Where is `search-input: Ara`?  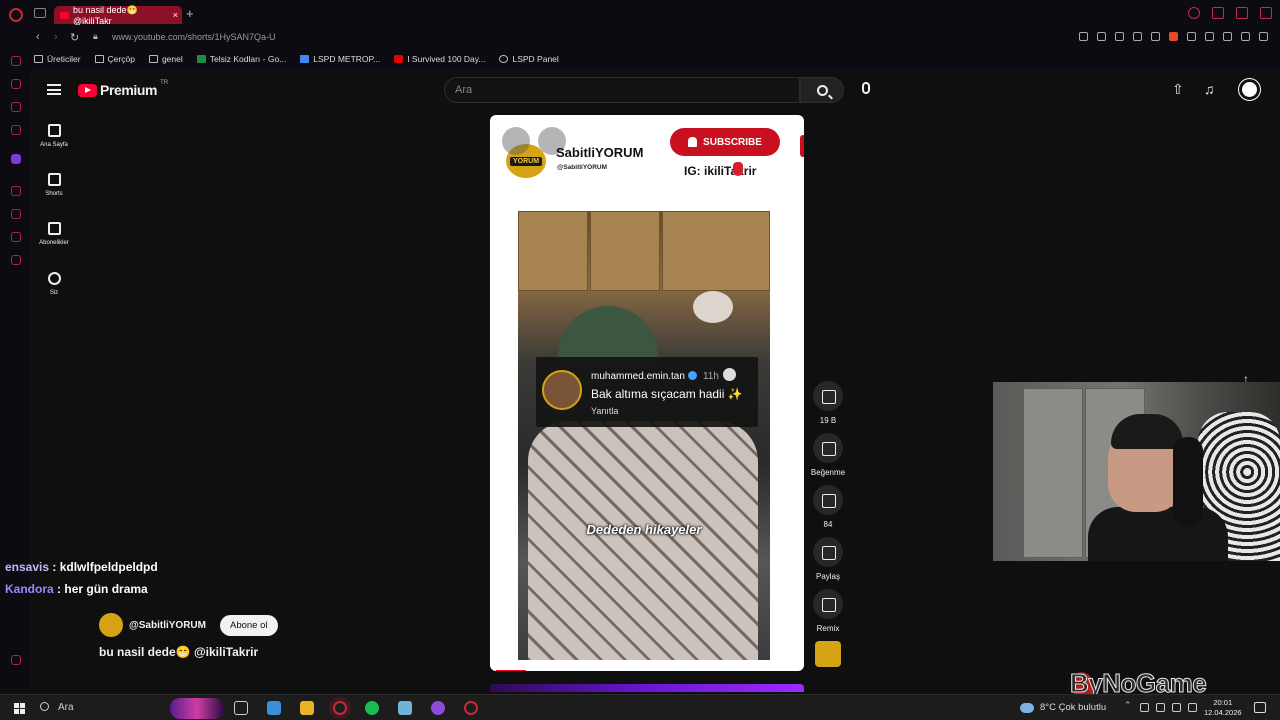 search-input: Ara is located at coordinates (622, 90).